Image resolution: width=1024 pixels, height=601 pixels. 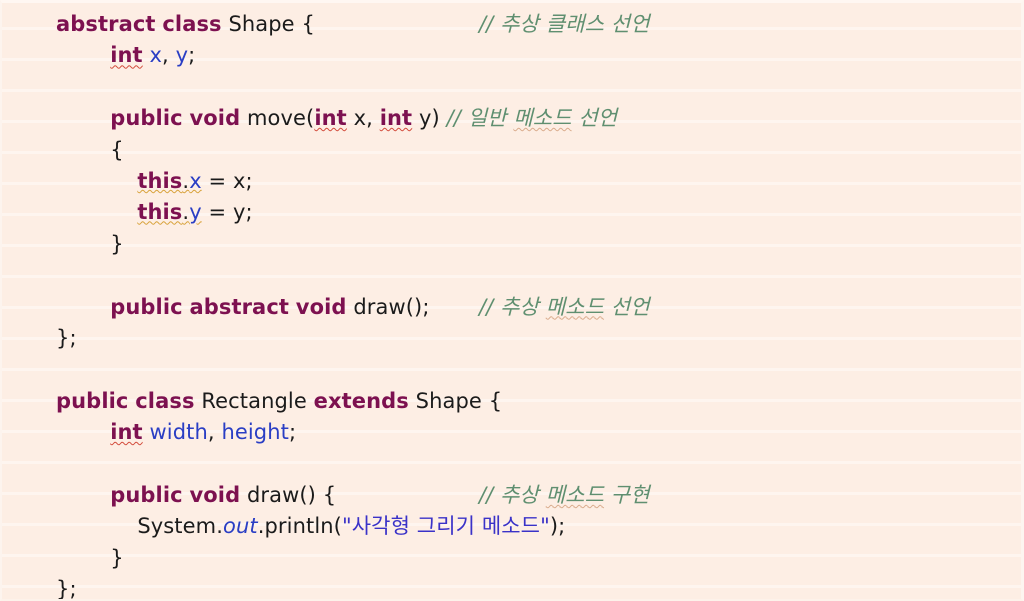 I want to click on code-line: this.y = y;, so click(x=511, y=212).